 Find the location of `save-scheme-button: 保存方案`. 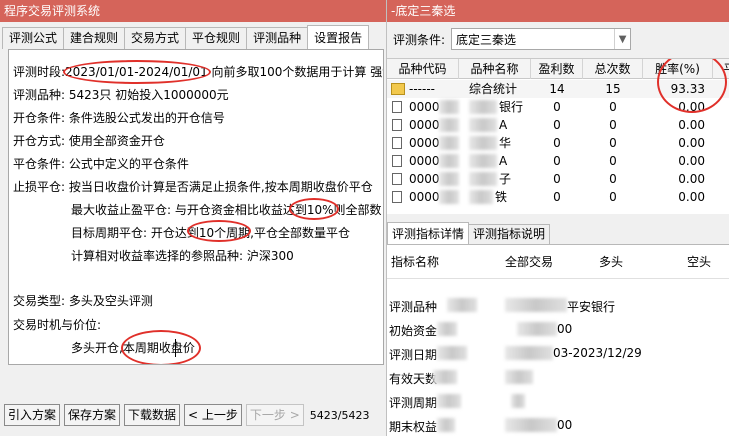

save-scheme-button: 保存方案 is located at coordinates (92, 415).